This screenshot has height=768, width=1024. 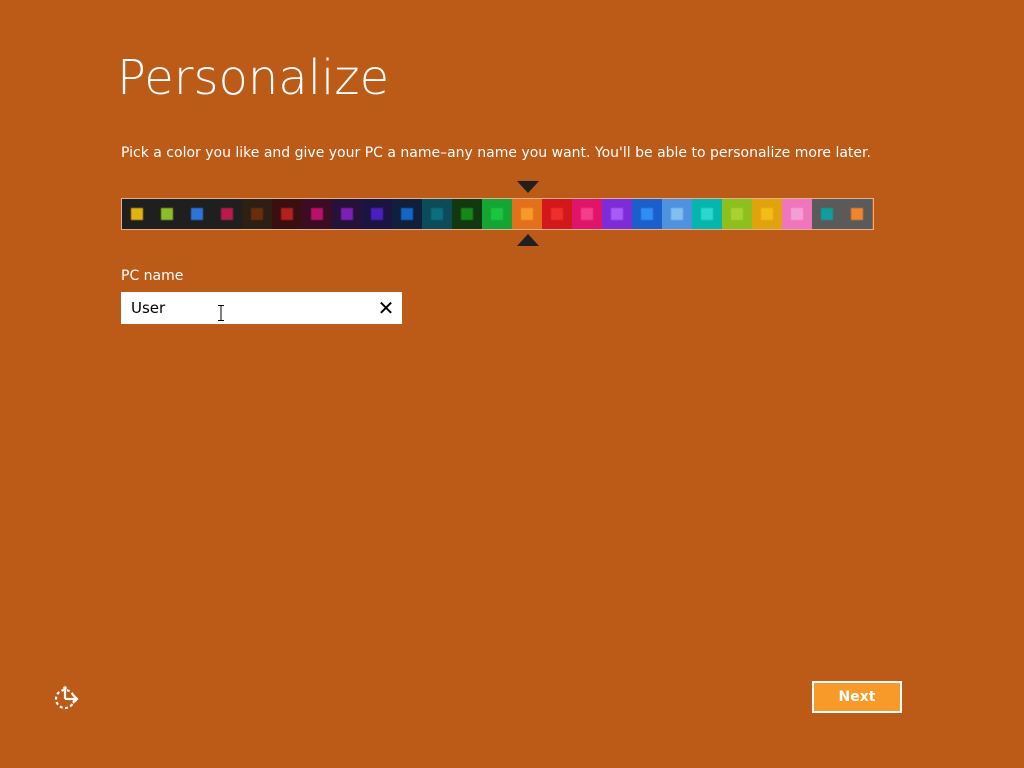 I want to click on text-cursor-icon, so click(x=221, y=313).